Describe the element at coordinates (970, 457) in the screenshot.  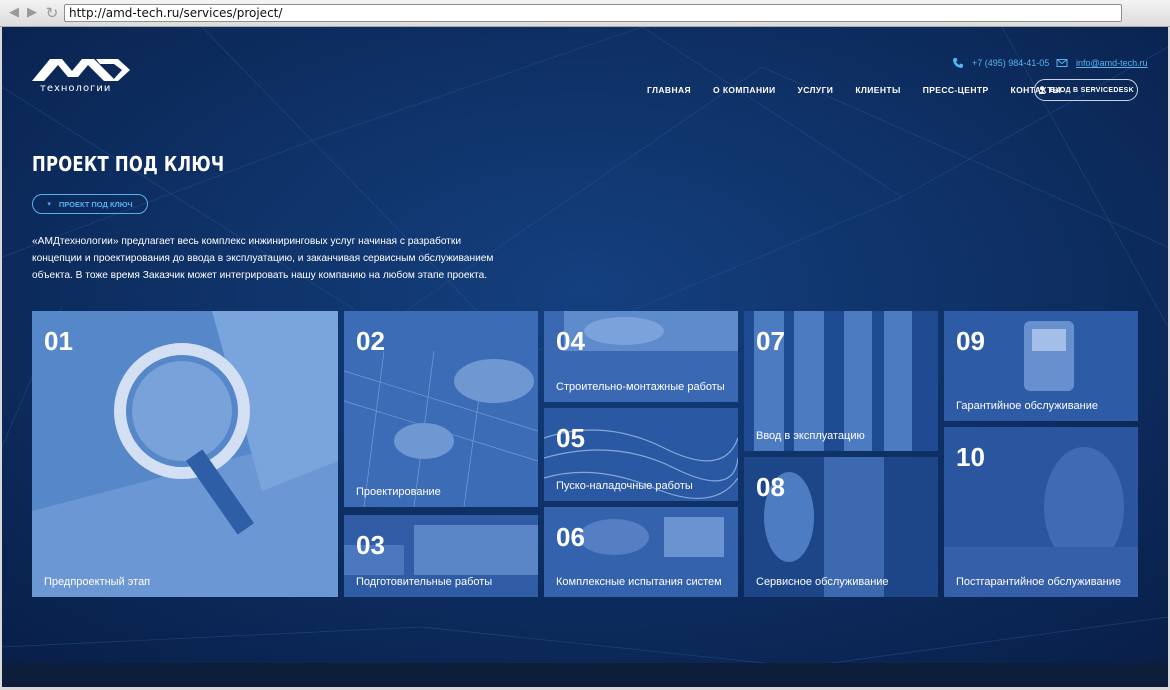
I see `tile-number: 10` at that location.